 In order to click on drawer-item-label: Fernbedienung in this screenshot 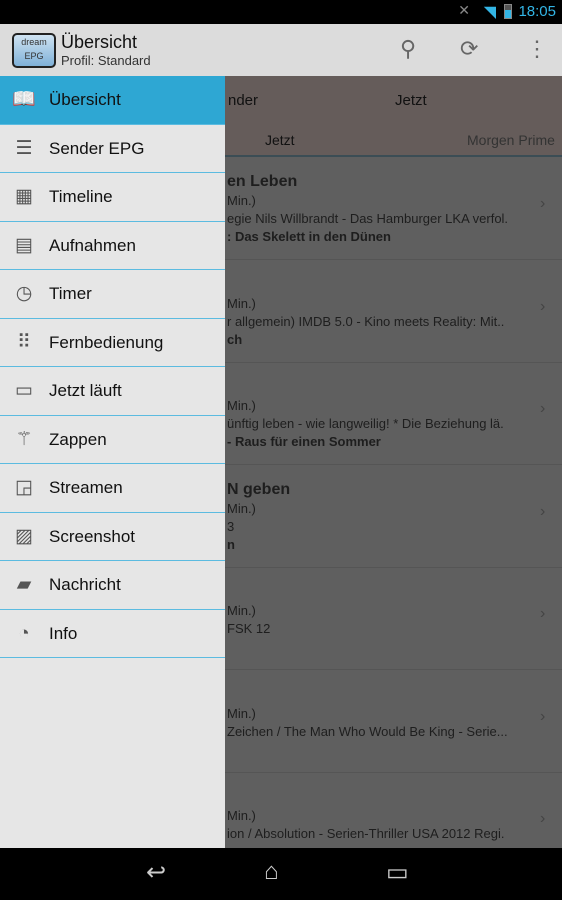, I will do `click(106, 342)`.